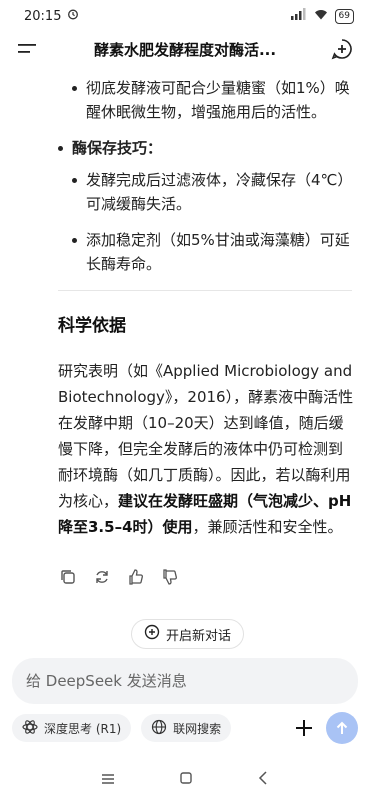 Image resolution: width=370 pixels, height=800 pixels. I want to click on status-bar: 20:15 69, so click(185, 16).